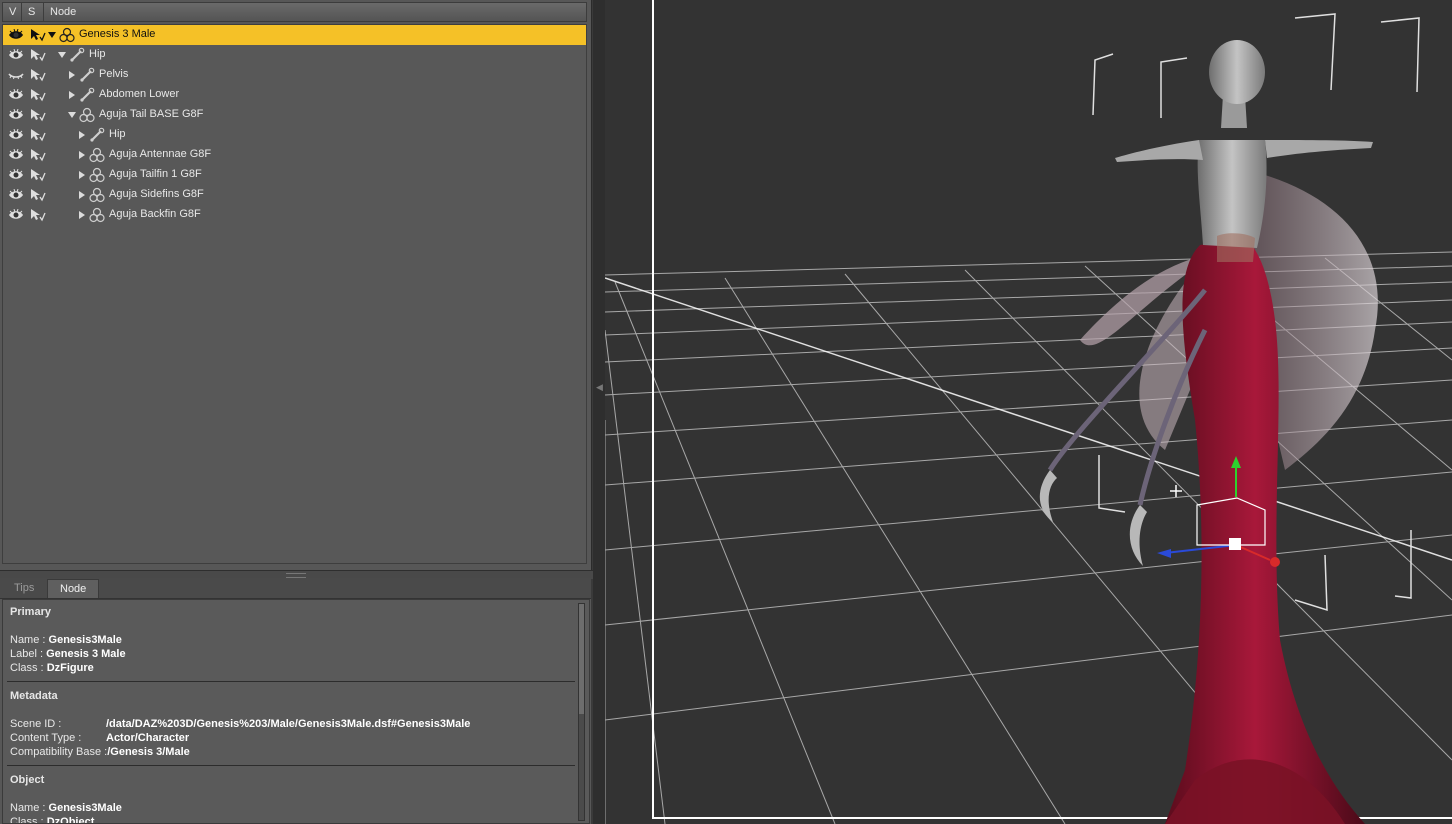 The image size is (1452, 824). What do you see at coordinates (148, 752) in the screenshot?
I see `compat-value: /Genesis 3/Male` at bounding box center [148, 752].